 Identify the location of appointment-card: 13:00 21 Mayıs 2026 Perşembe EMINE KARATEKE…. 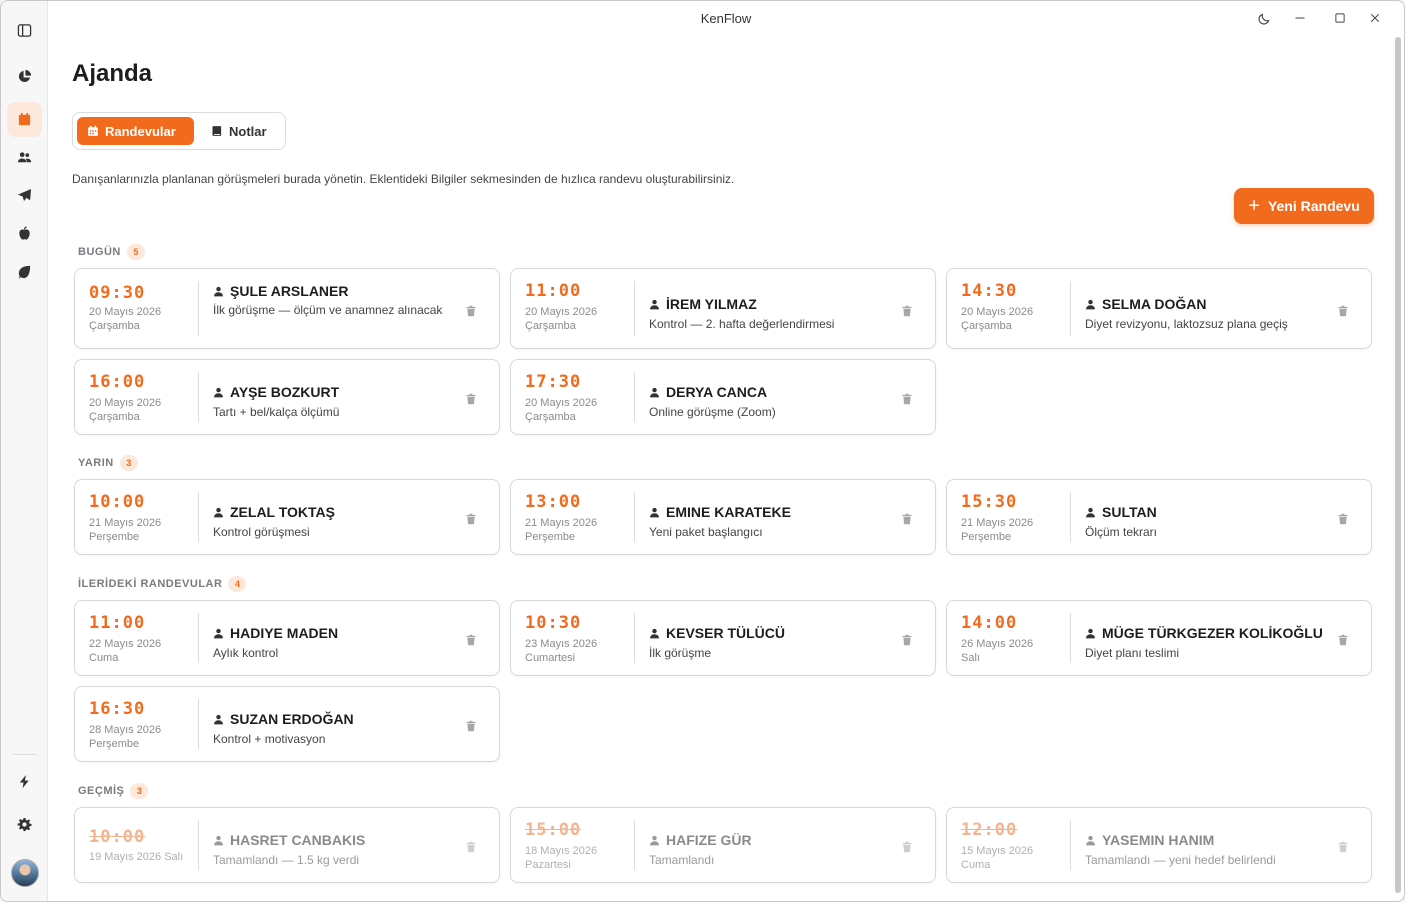
(723, 517).